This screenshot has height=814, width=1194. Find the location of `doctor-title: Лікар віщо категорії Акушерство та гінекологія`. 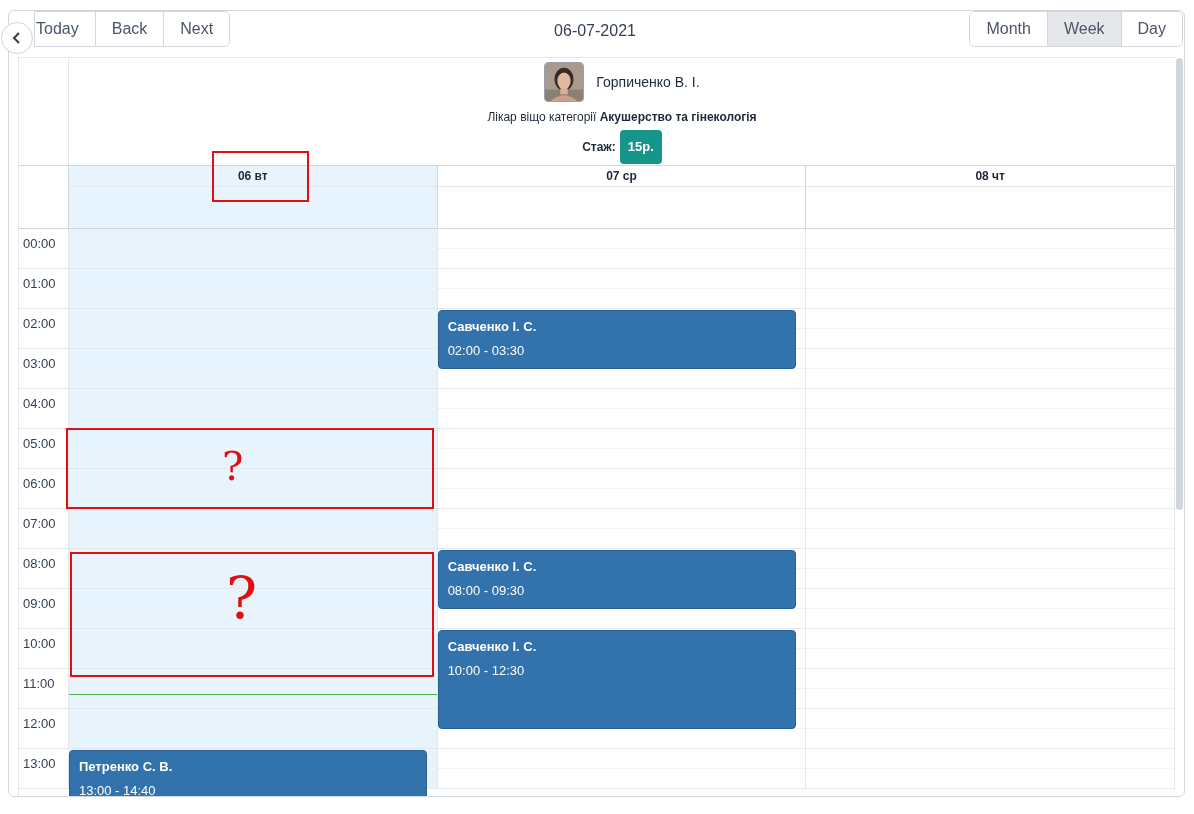

doctor-title: Лікар віщо категорії Акушерство та гінекологія is located at coordinates (622, 117).